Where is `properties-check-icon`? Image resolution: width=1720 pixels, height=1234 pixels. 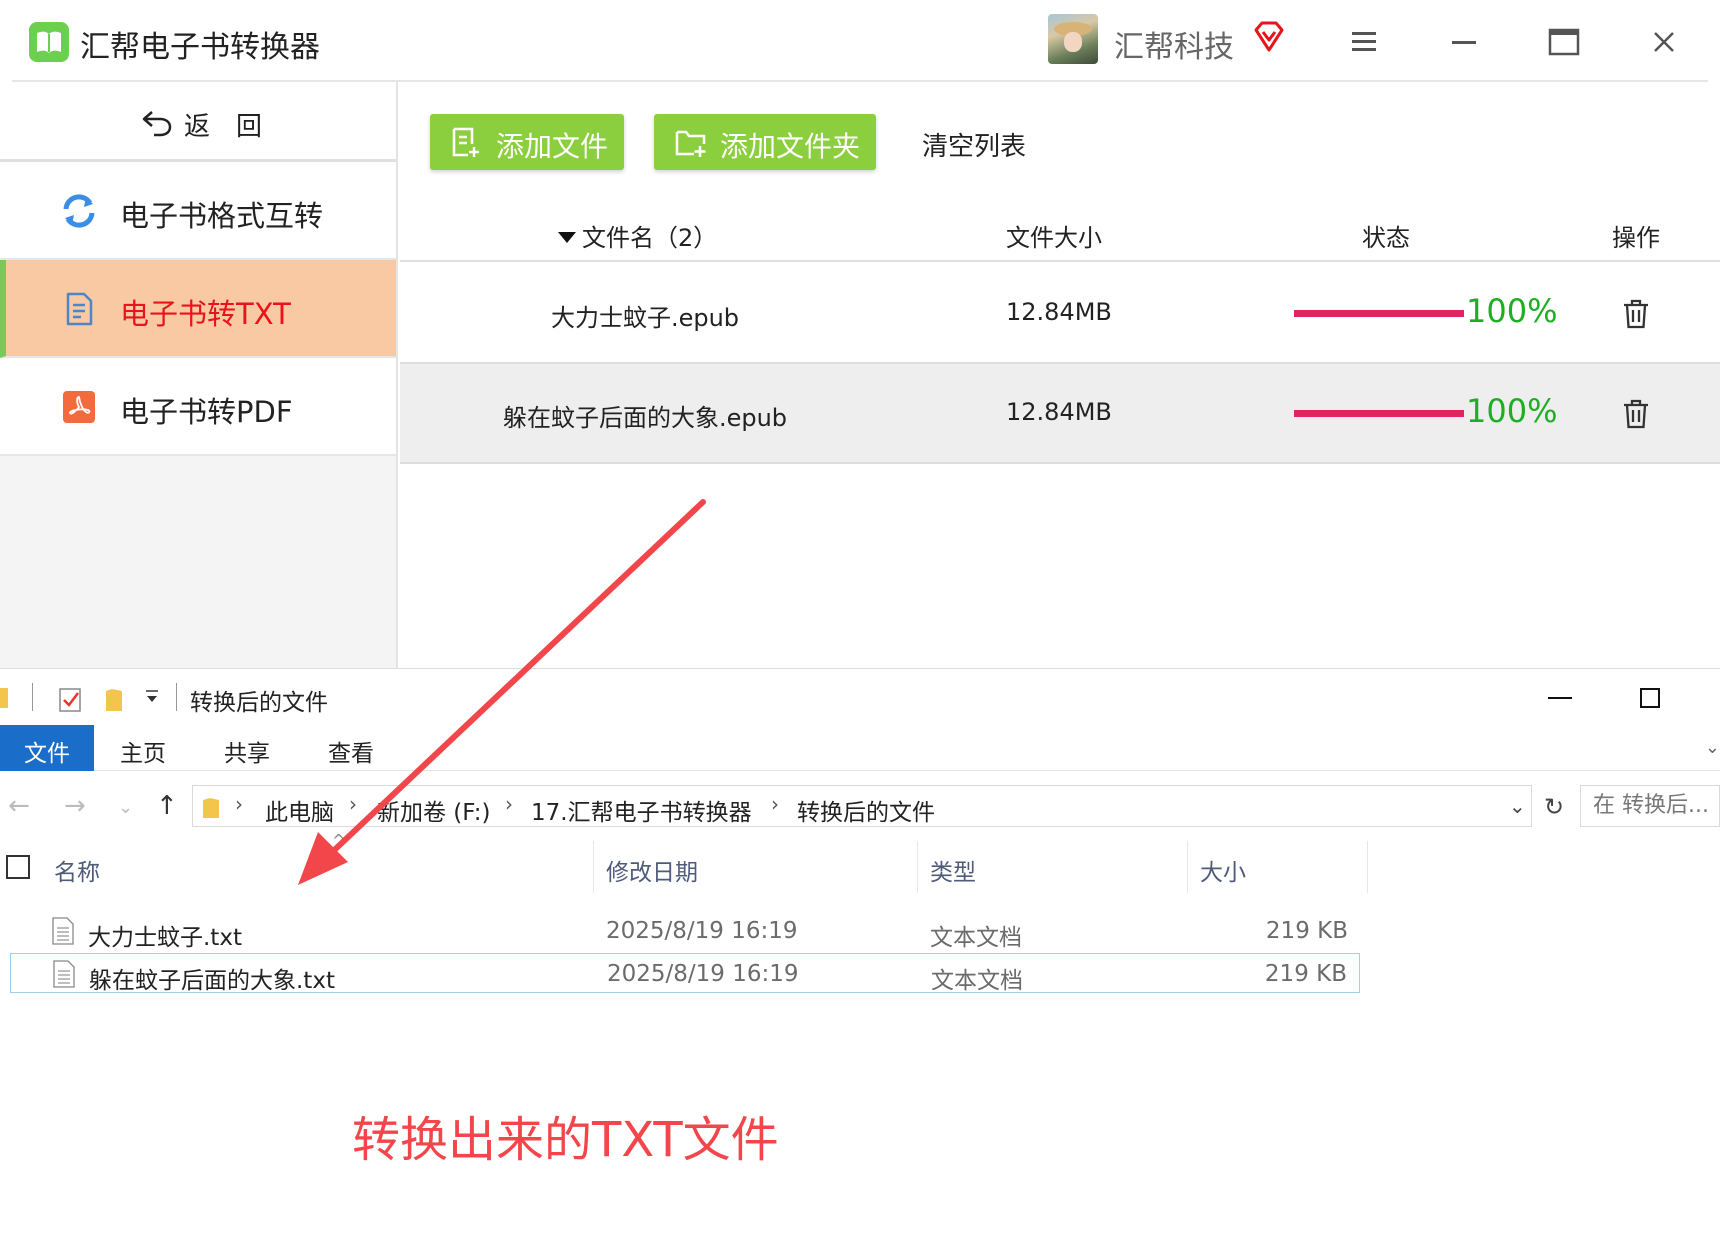
properties-check-icon is located at coordinates (71, 701).